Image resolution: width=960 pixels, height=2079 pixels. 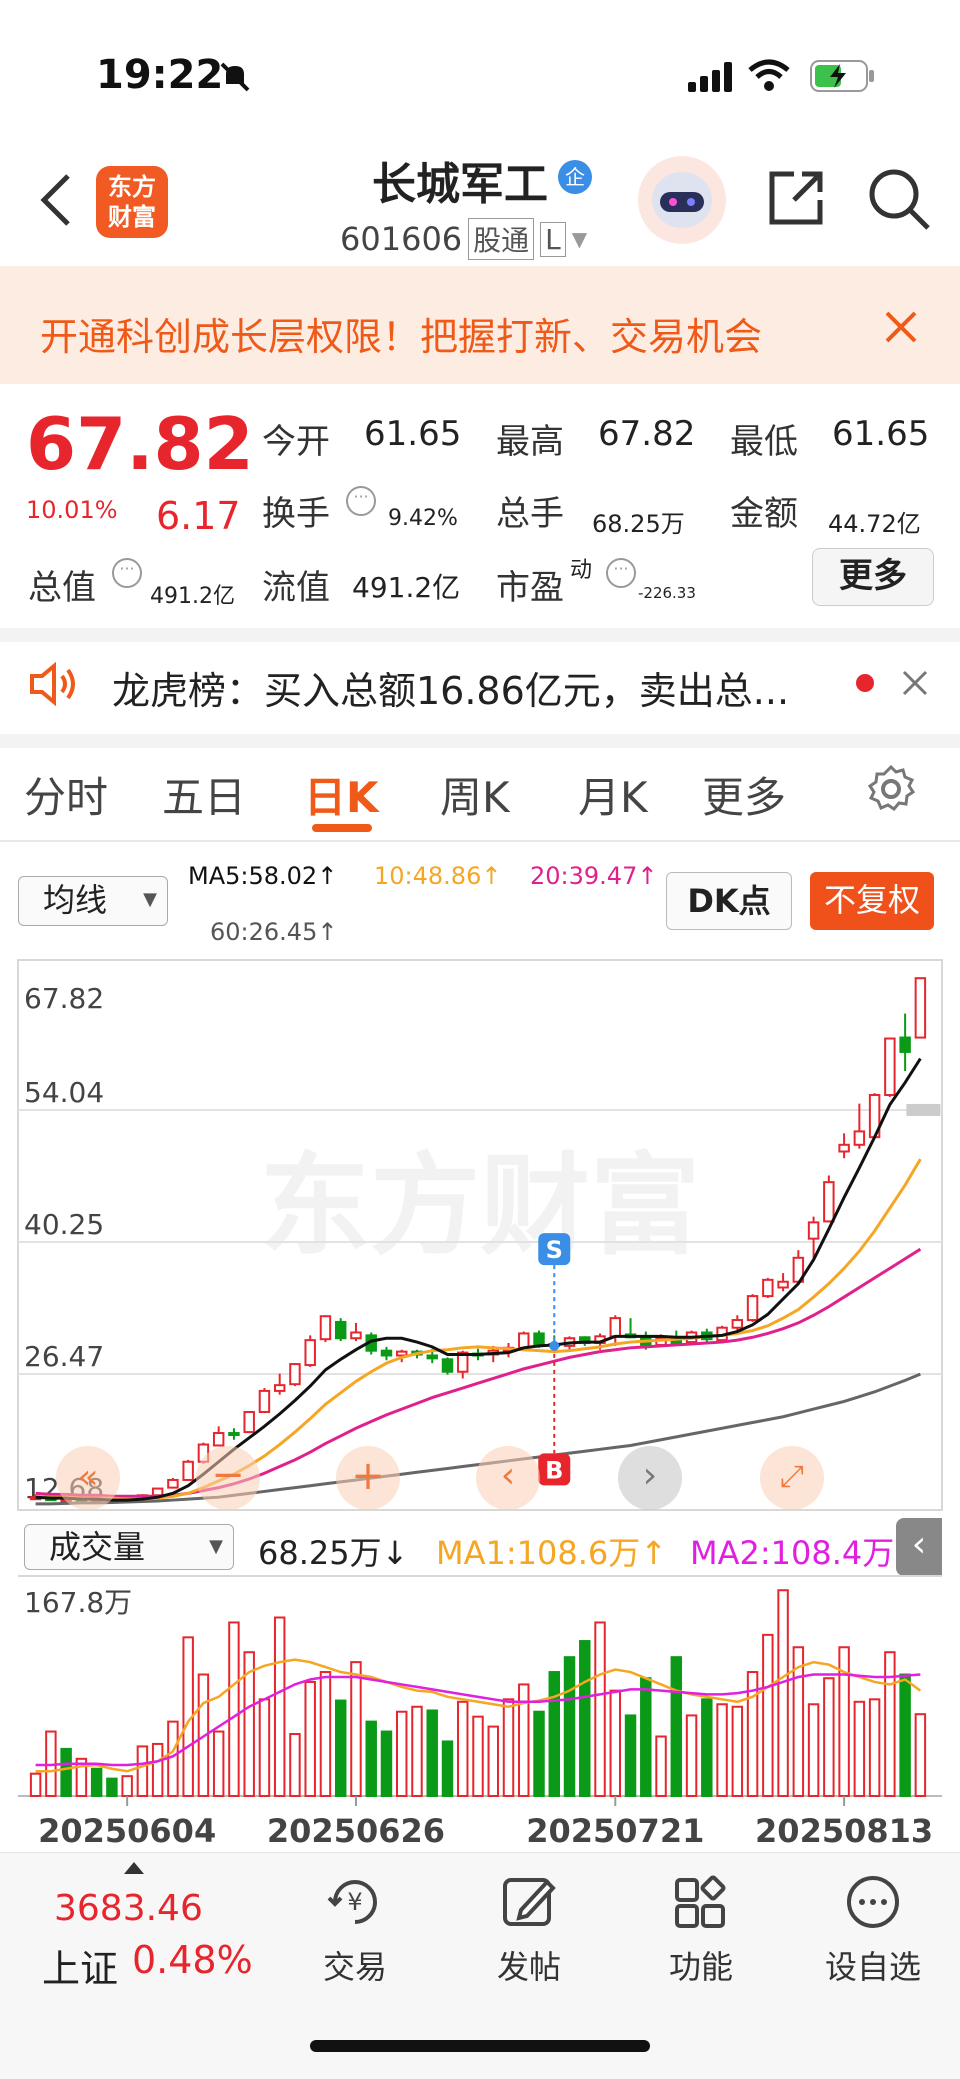 What do you see at coordinates (844, 1831) in the screenshot?
I see `date-label: 20250813` at bounding box center [844, 1831].